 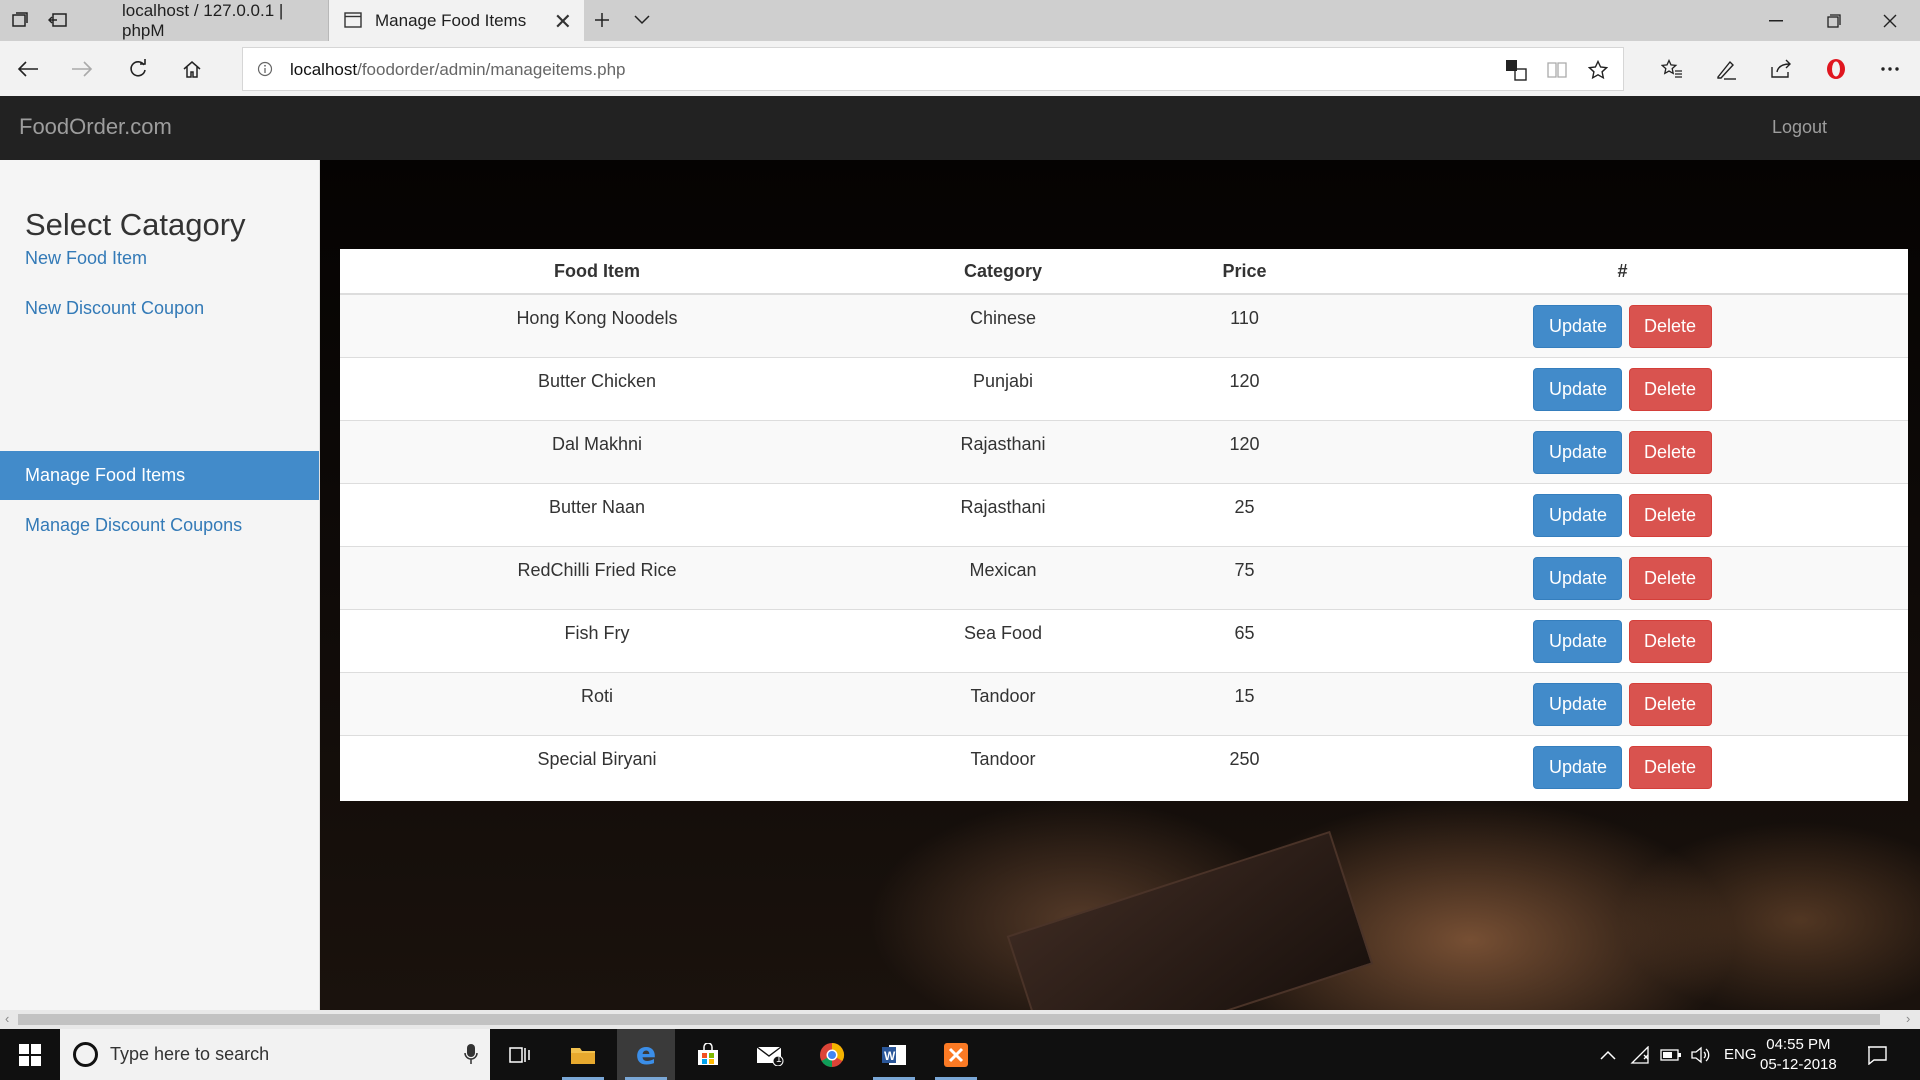 What do you see at coordinates (1781, 69) in the screenshot?
I see `share-icon` at bounding box center [1781, 69].